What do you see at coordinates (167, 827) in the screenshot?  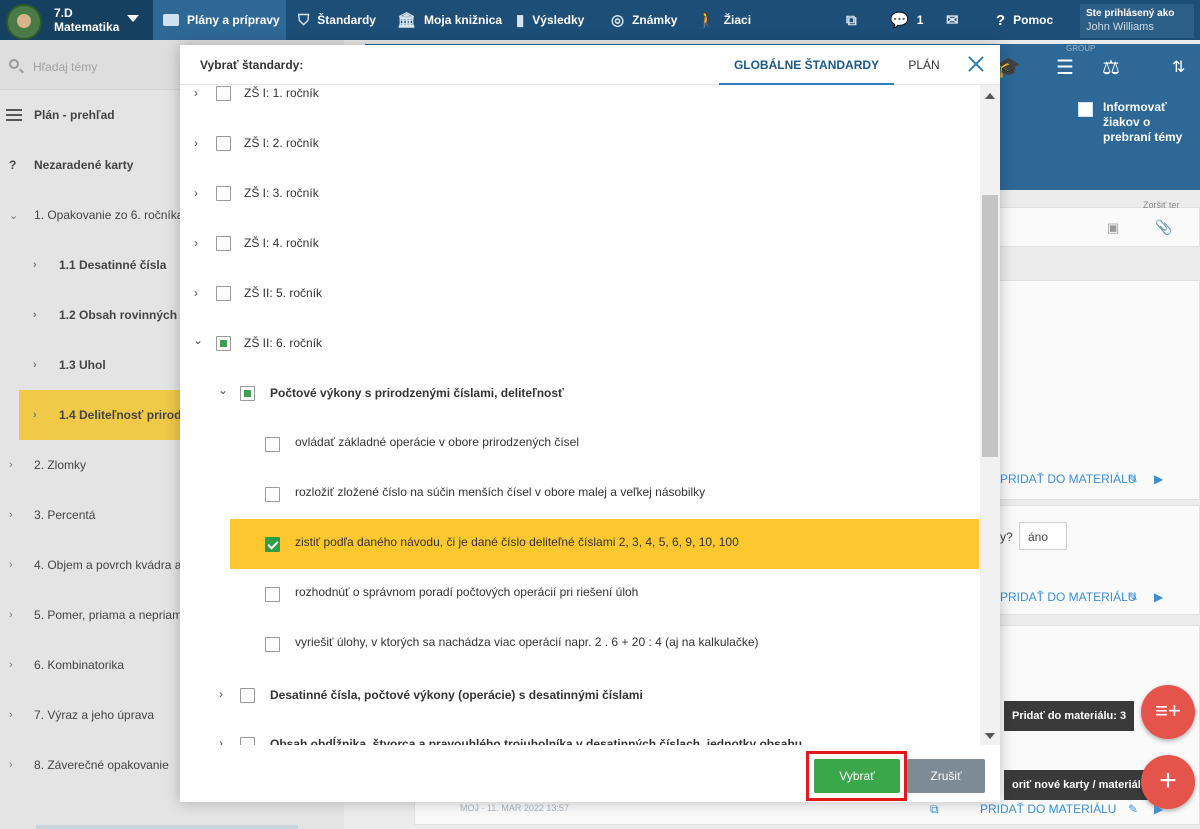 I see `sidebar-scrollbar` at bounding box center [167, 827].